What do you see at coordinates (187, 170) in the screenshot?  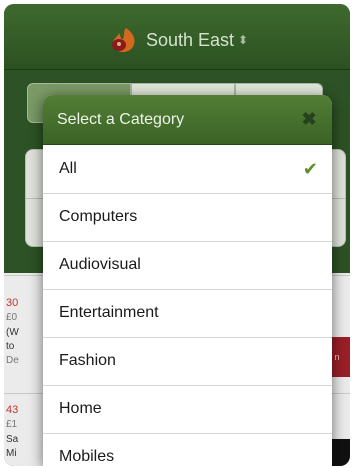 I see `category-item-all: All ✔` at bounding box center [187, 170].